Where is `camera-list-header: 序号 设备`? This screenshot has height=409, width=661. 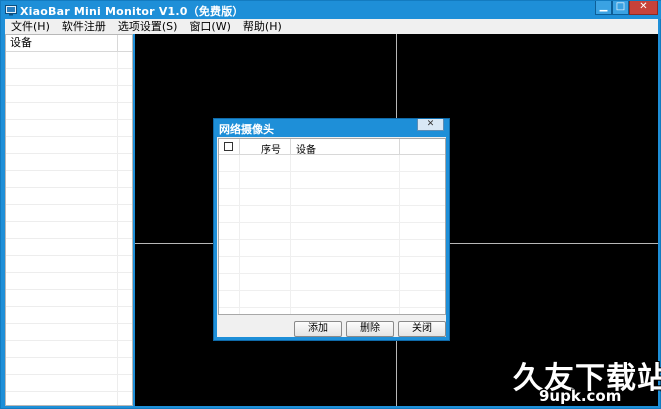
camera-list-header: 序号 设备 is located at coordinates (332, 147).